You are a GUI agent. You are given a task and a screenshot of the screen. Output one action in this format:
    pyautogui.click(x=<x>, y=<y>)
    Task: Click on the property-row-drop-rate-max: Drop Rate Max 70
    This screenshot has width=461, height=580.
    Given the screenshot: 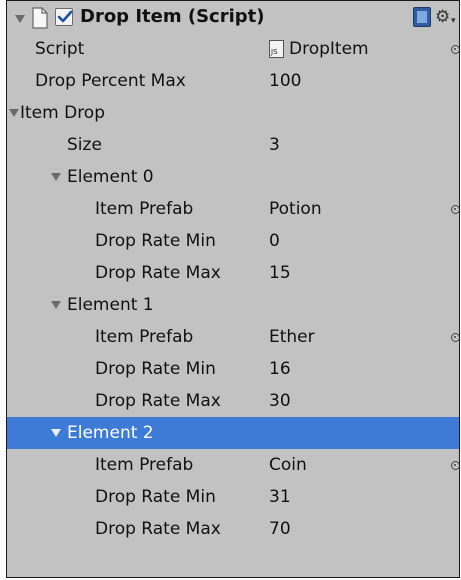 What is the action you would take?
    pyautogui.click(x=233, y=529)
    